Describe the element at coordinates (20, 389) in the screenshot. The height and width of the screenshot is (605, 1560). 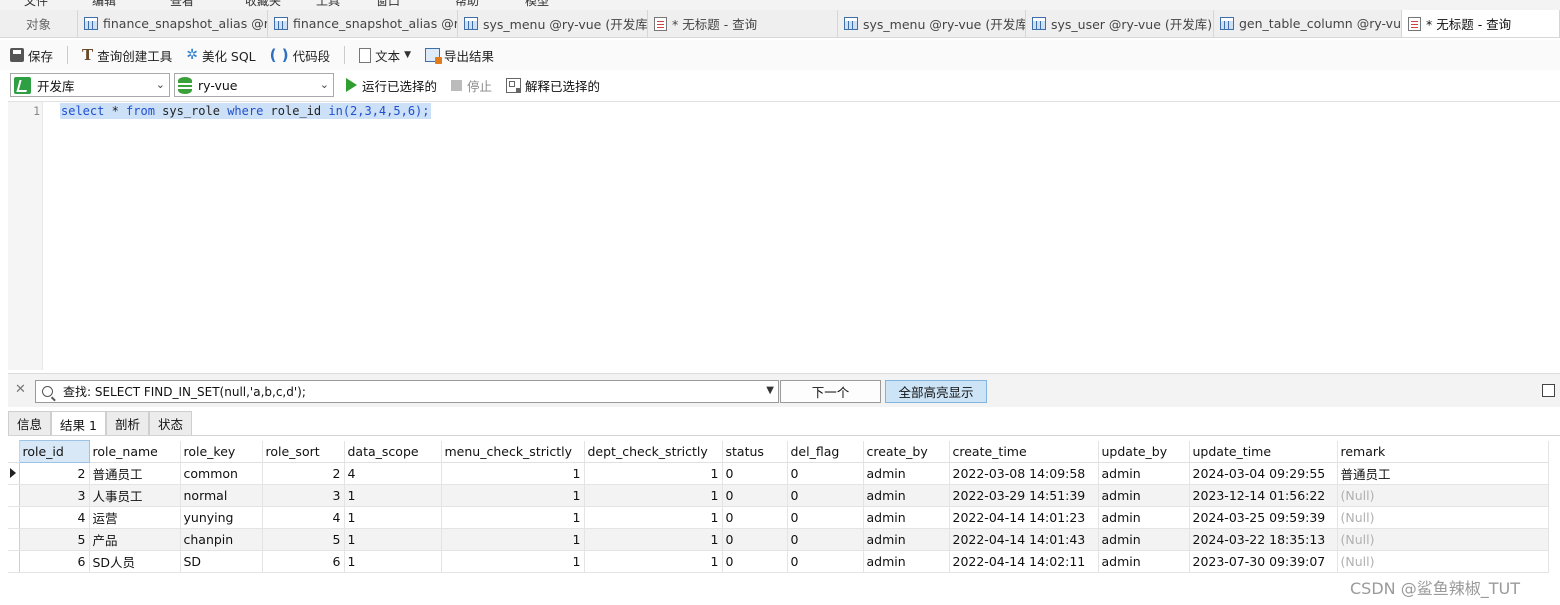
I see `close-icon: ✕` at that location.